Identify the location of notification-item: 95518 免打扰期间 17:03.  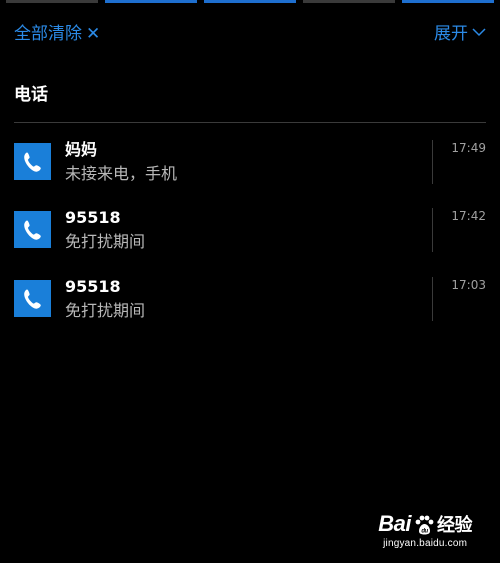
(250, 305).